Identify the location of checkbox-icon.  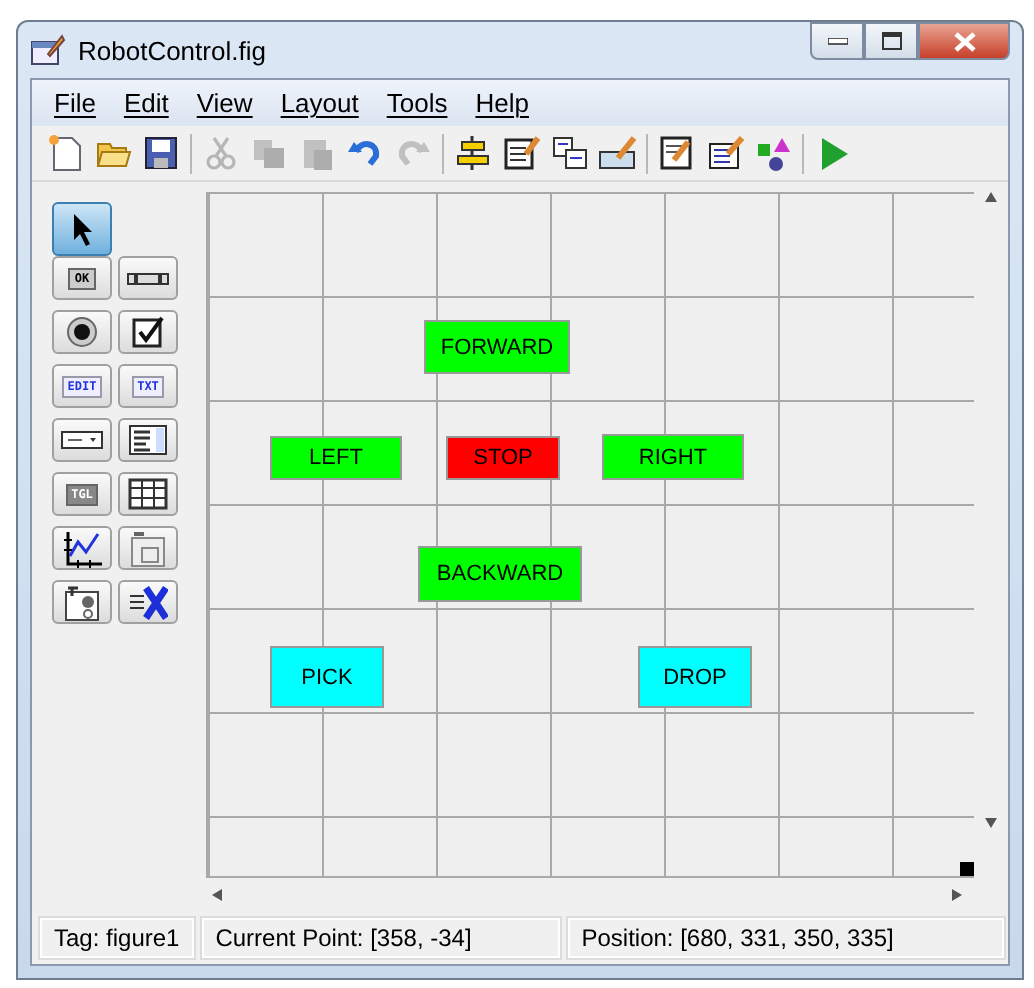
(148, 332).